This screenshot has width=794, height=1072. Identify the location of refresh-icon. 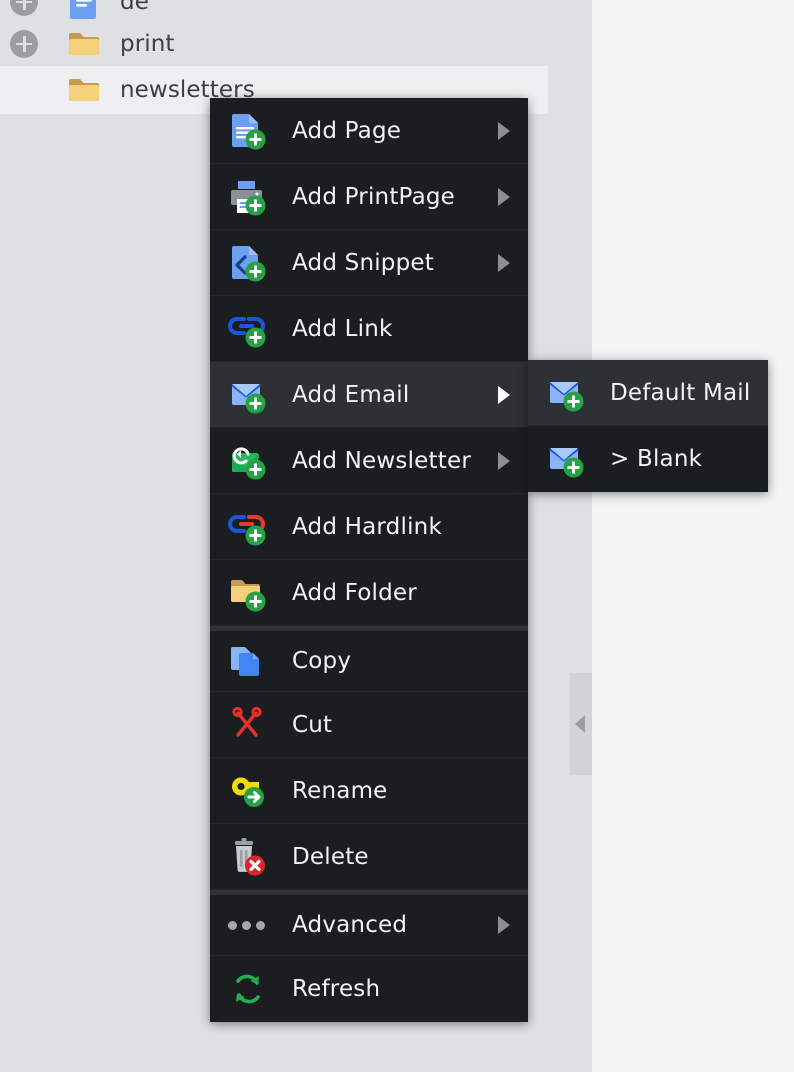
(248, 989).